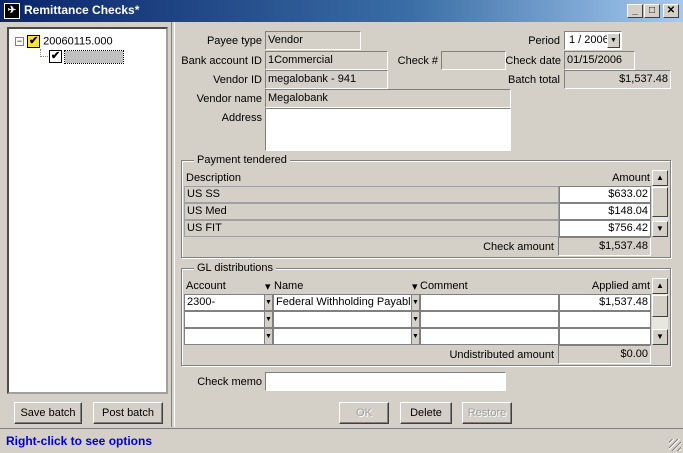  What do you see at coordinates (242, 160) in the screenshot?
I see `payment-tendered-title: Payment tendered` at bounding box center [242, 160].